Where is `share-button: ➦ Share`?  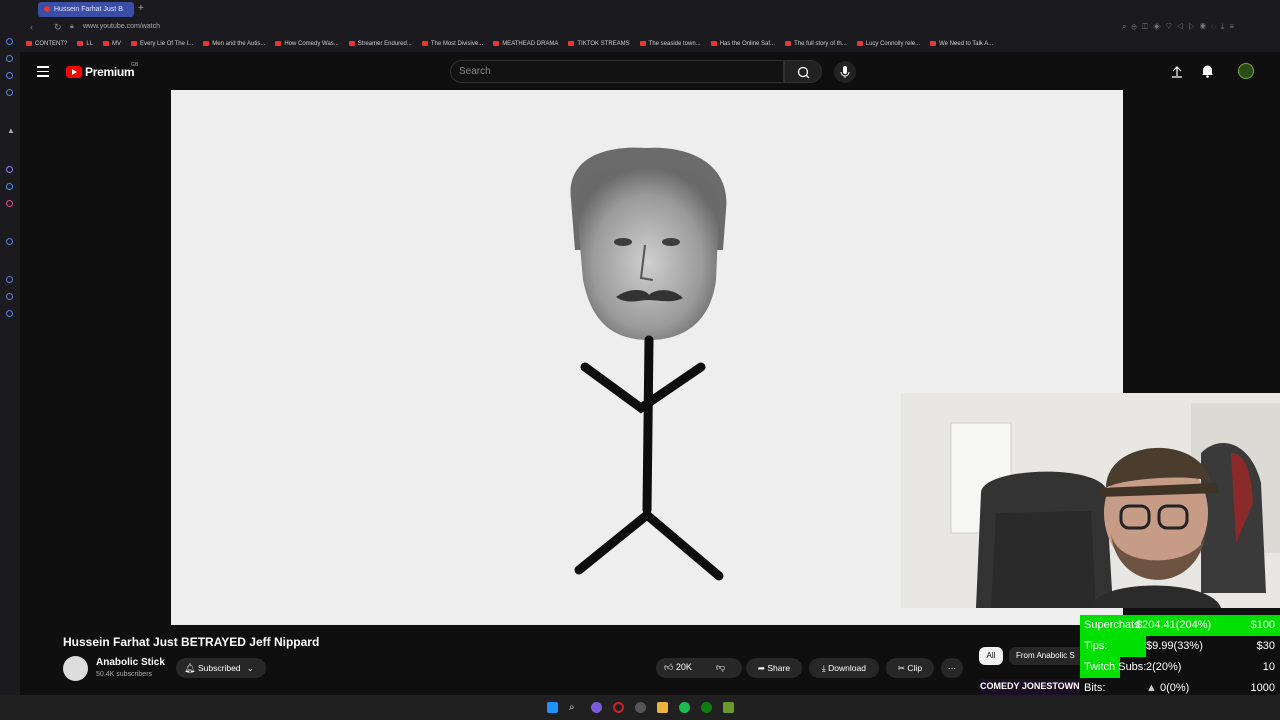 share-button: ➦ Share is located at coordinates (774, 668).